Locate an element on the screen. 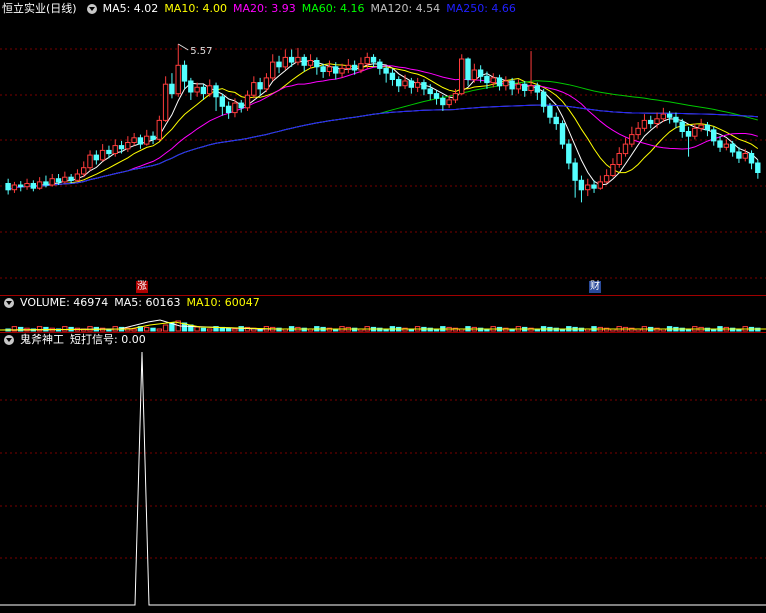 This screenshot has height=613, width=766. high-price-label: 5.57 is located at coordinates (201, 51).